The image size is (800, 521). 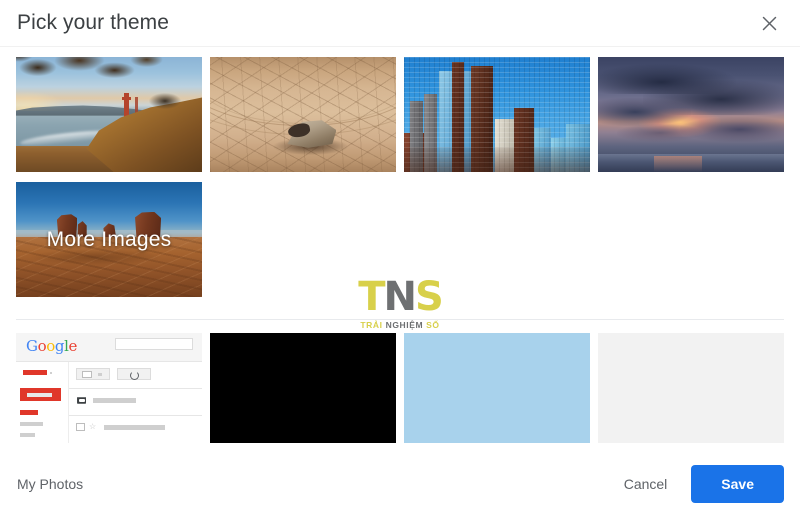 I want to click on photo-stormy-sunset-clouds-ocean, so click(x=691, y=114).